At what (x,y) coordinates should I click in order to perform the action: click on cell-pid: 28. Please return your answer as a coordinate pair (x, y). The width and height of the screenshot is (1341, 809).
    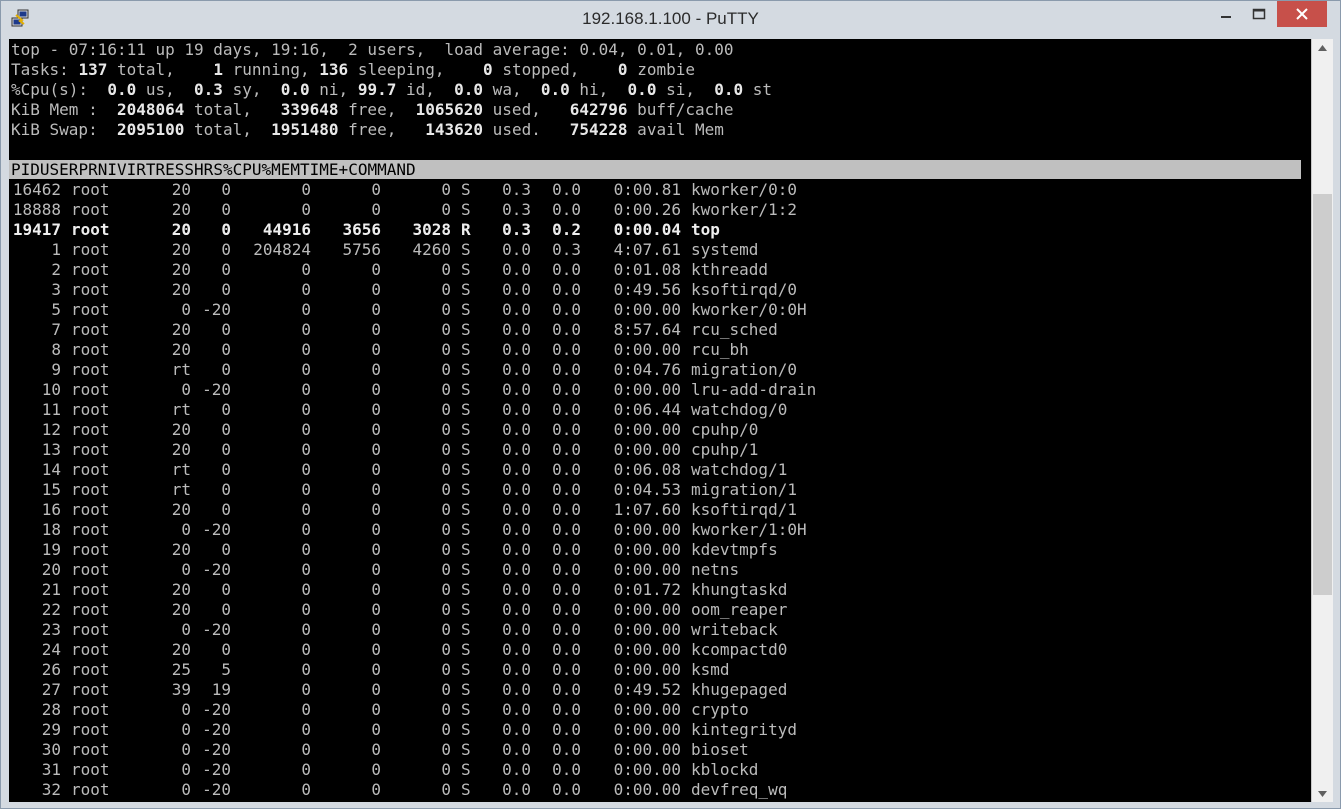
    Looking at the image, I should click on (51, 709).